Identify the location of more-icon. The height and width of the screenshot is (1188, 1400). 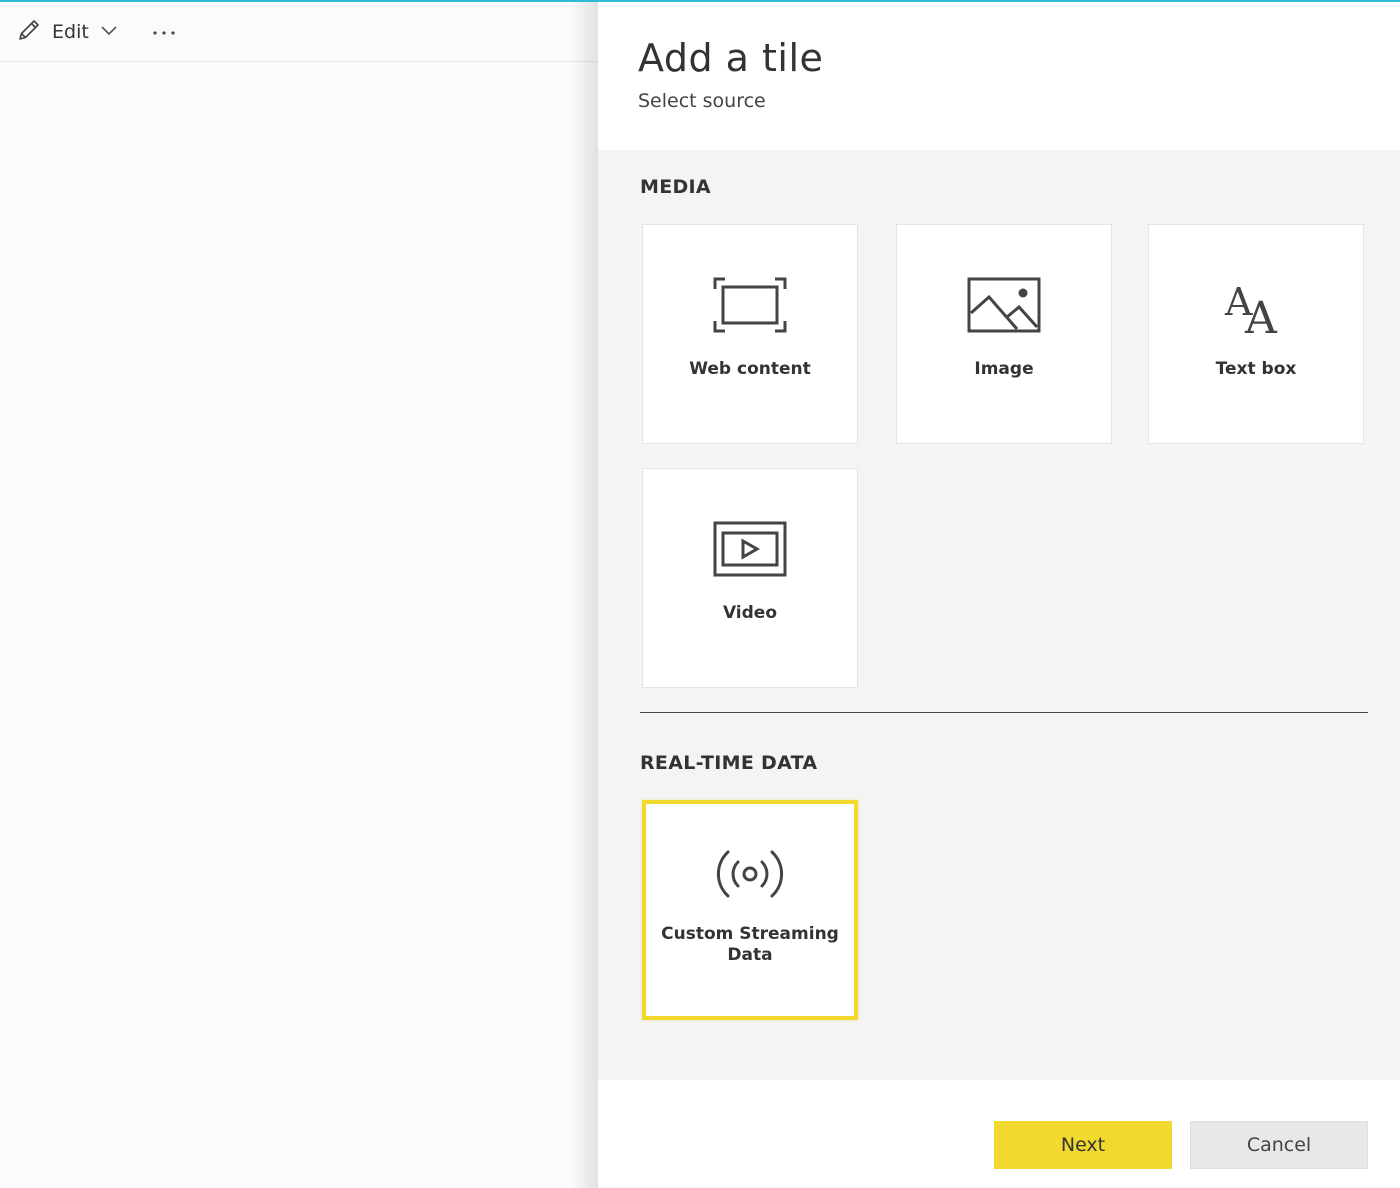
(164, 31).